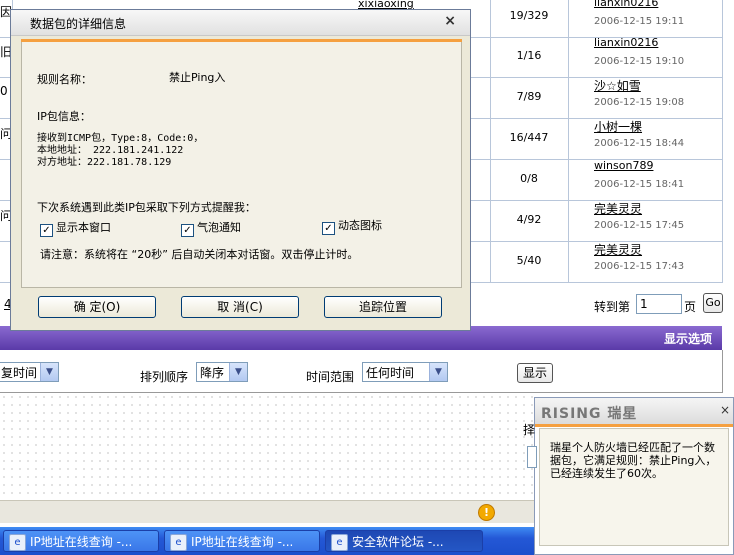  I want to click on time-sort-select: 复时间 ▼, so click(29, 372).